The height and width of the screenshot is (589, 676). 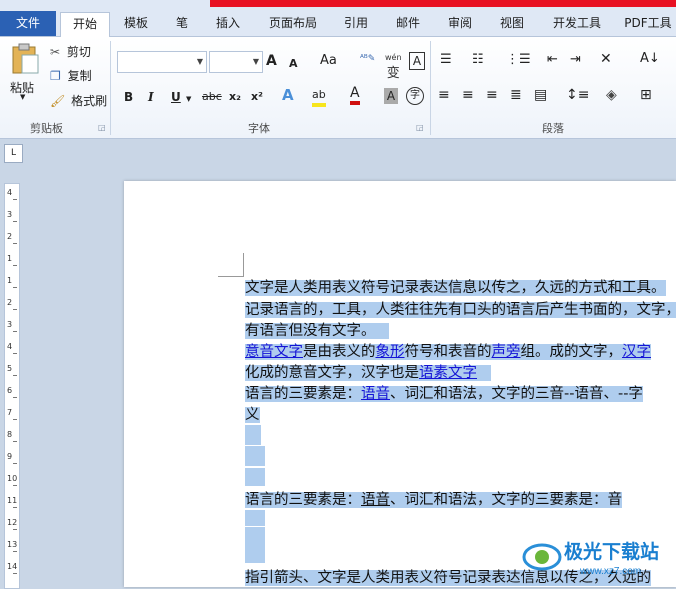 I want to click on tab-developer: 开发工具, so click(x=577, y=24).